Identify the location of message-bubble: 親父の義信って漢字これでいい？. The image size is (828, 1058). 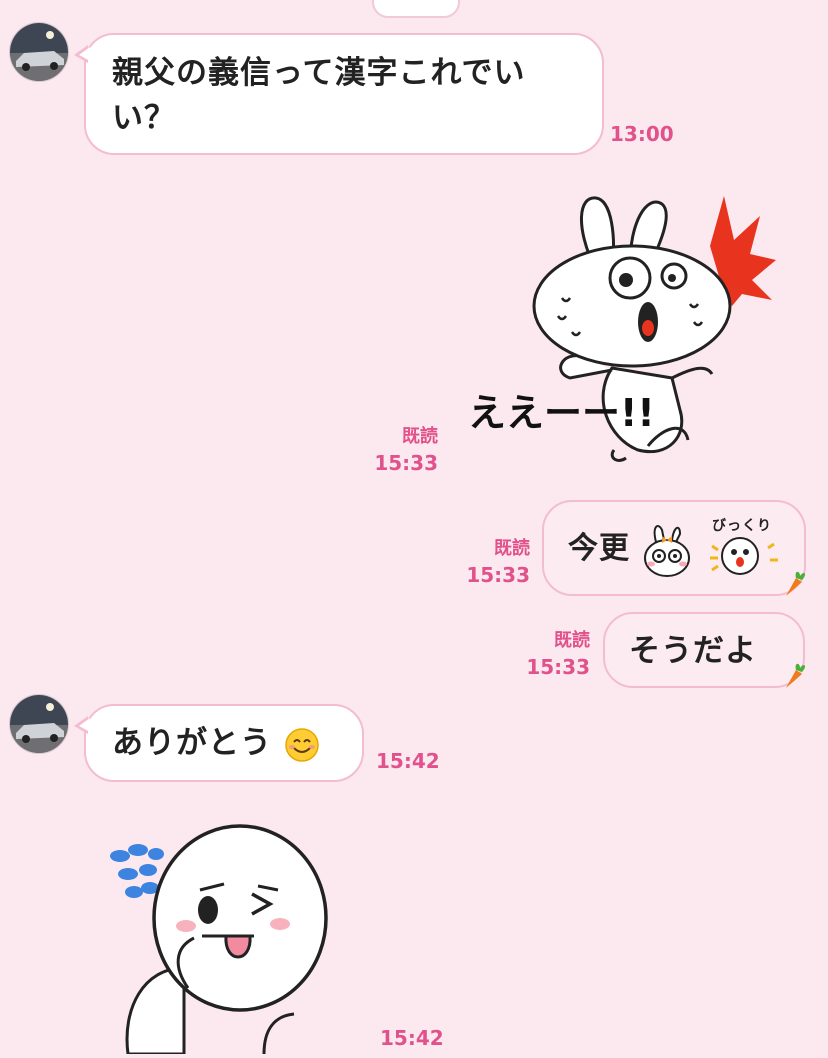
(339, 94).